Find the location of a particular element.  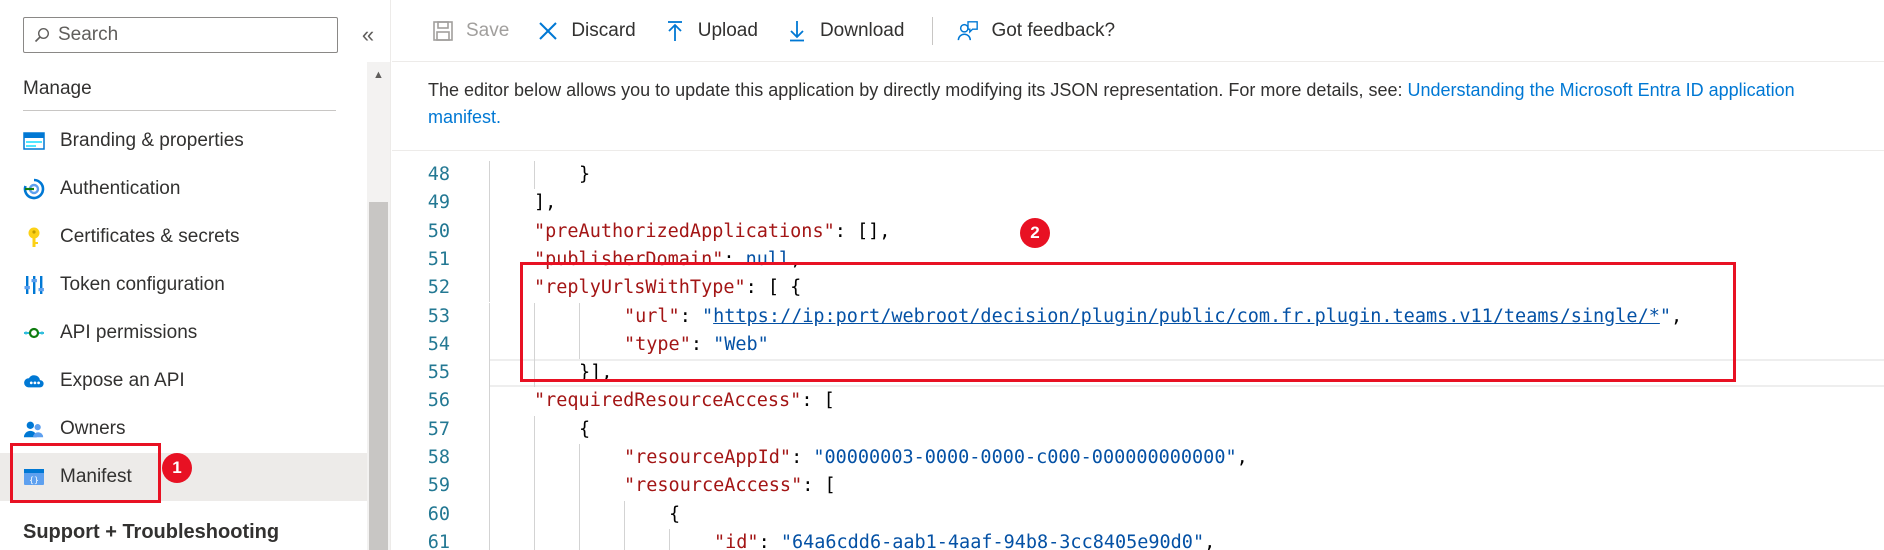

line-number: 56 is located at coordinates (438, 401).